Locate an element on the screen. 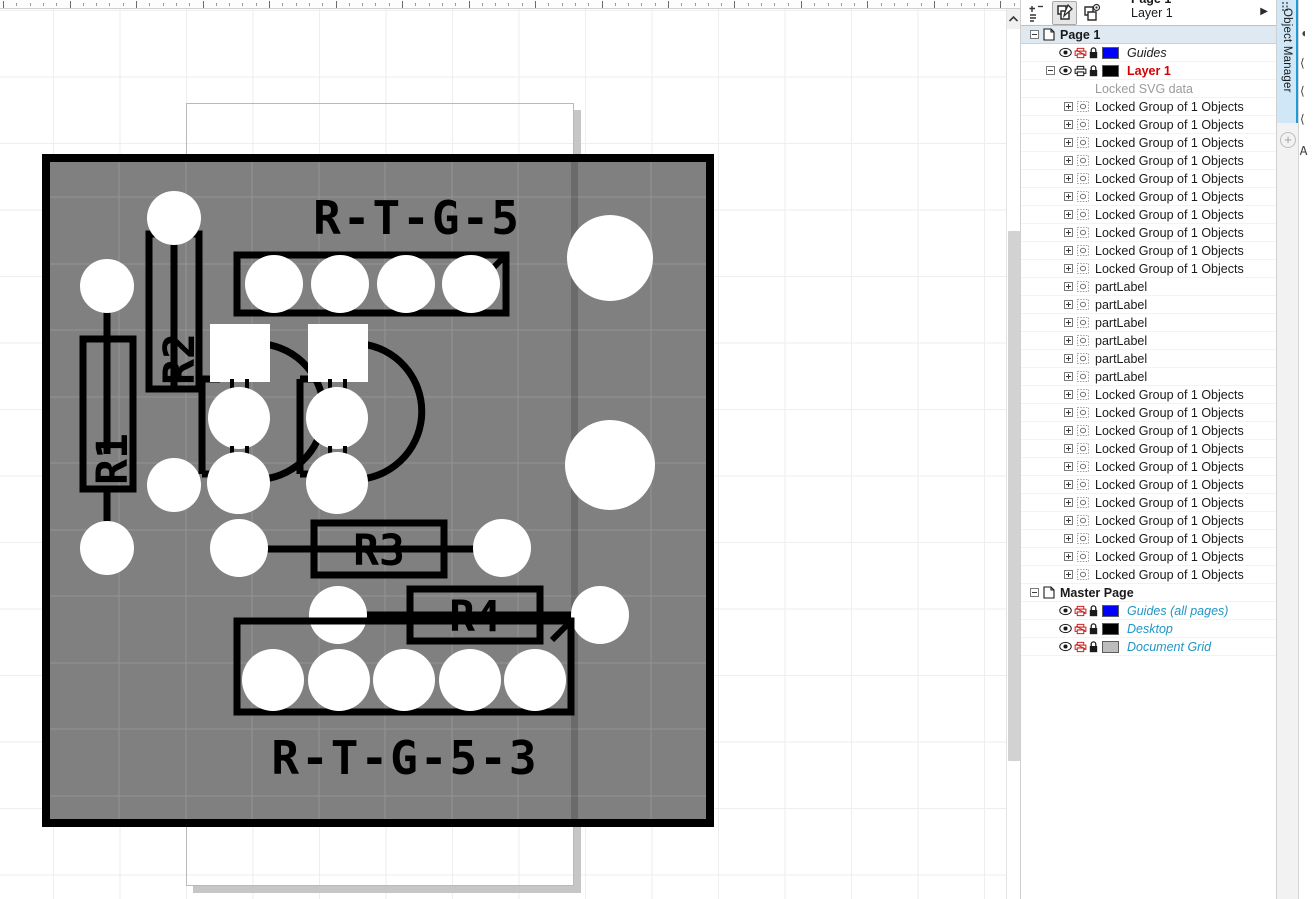 The image size is (1313, 899). tree-row-o15: Locked Group of 1 Objects is located at coordinates (1148, 467).